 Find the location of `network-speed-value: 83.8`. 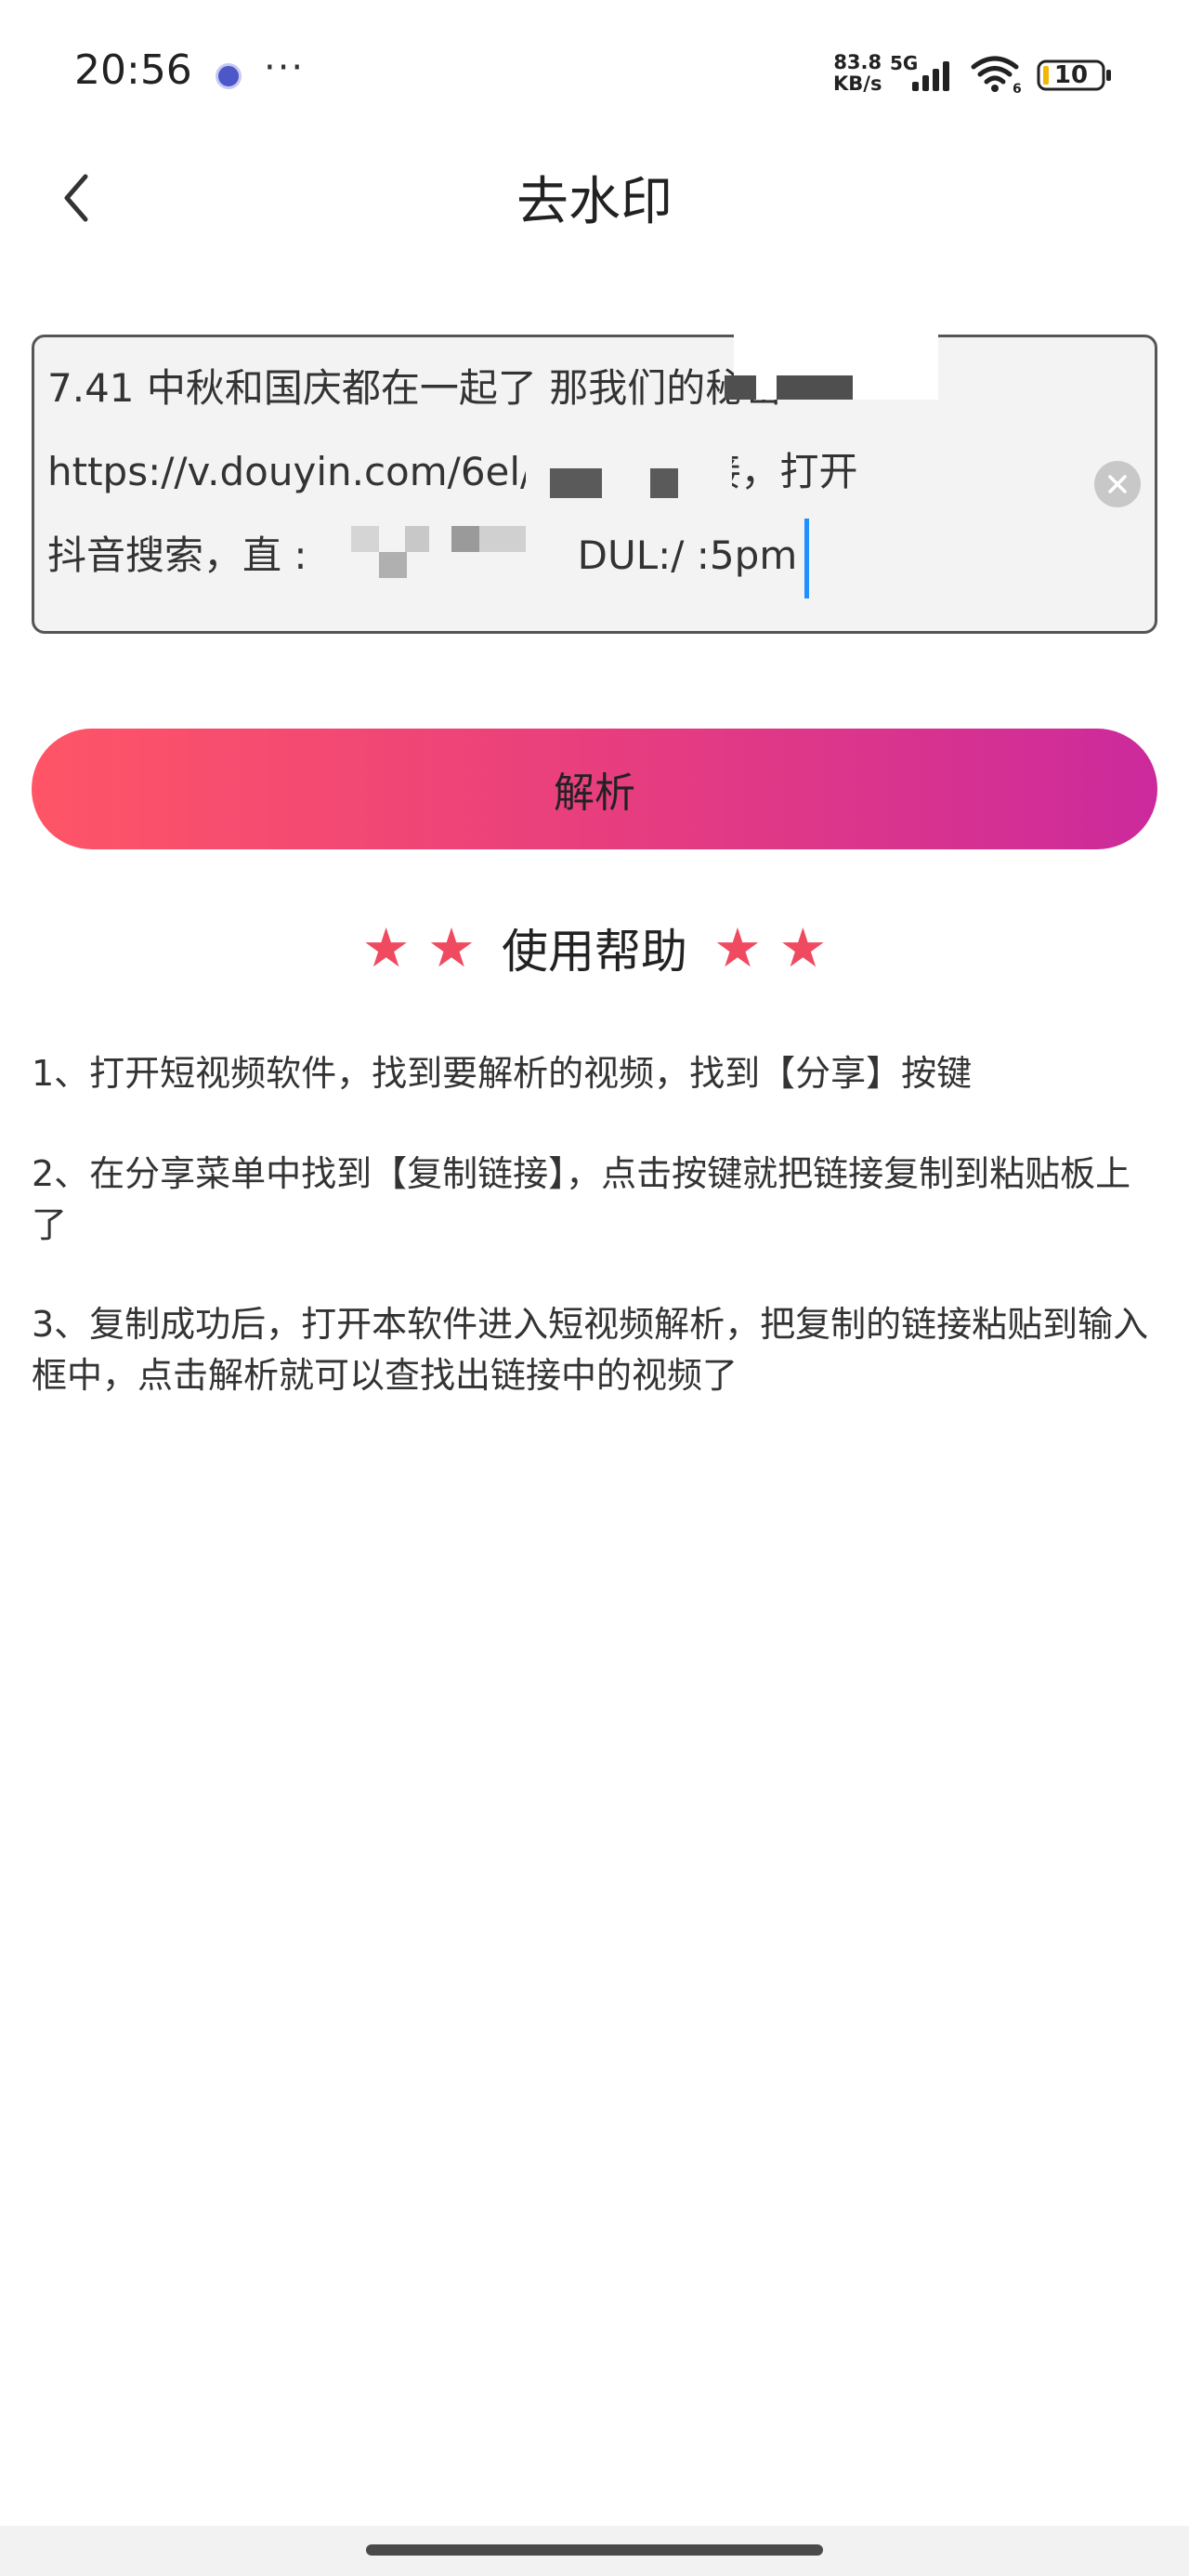

network-speed-value: 83.8 is located at coordinates (857, 62).